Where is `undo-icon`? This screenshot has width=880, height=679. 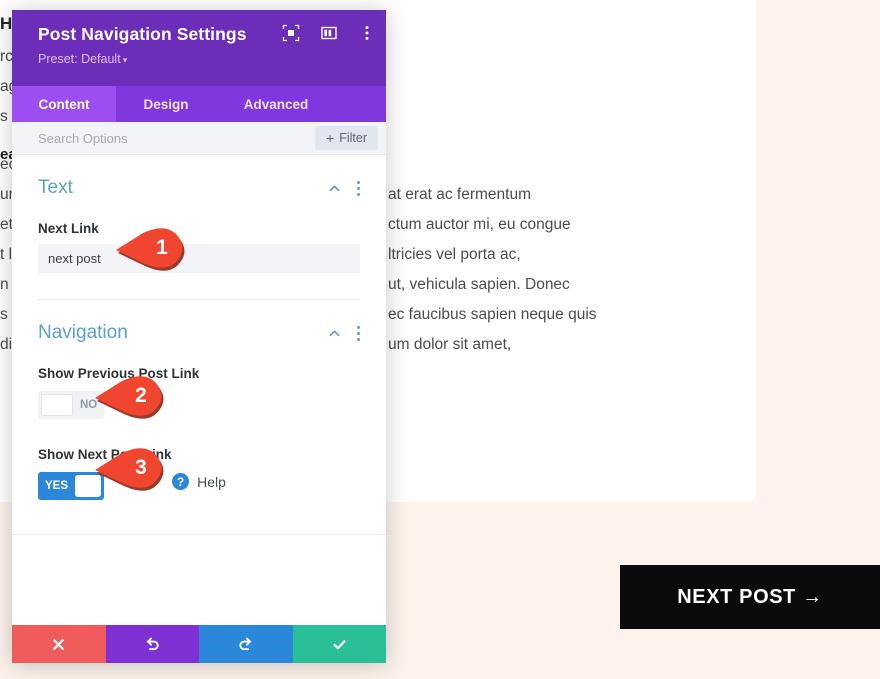
undo-icon is located at coordinates (152, 643).